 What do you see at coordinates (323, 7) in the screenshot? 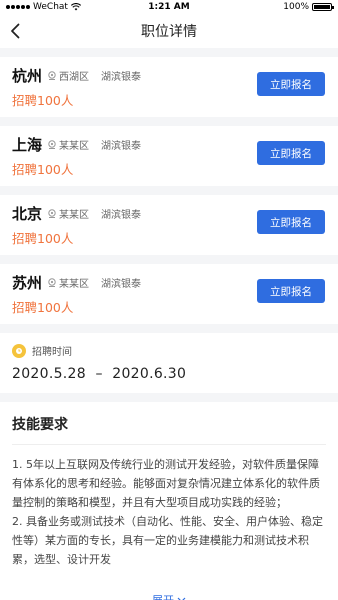
I see `battery-icon` at bounding box center [323, 7].